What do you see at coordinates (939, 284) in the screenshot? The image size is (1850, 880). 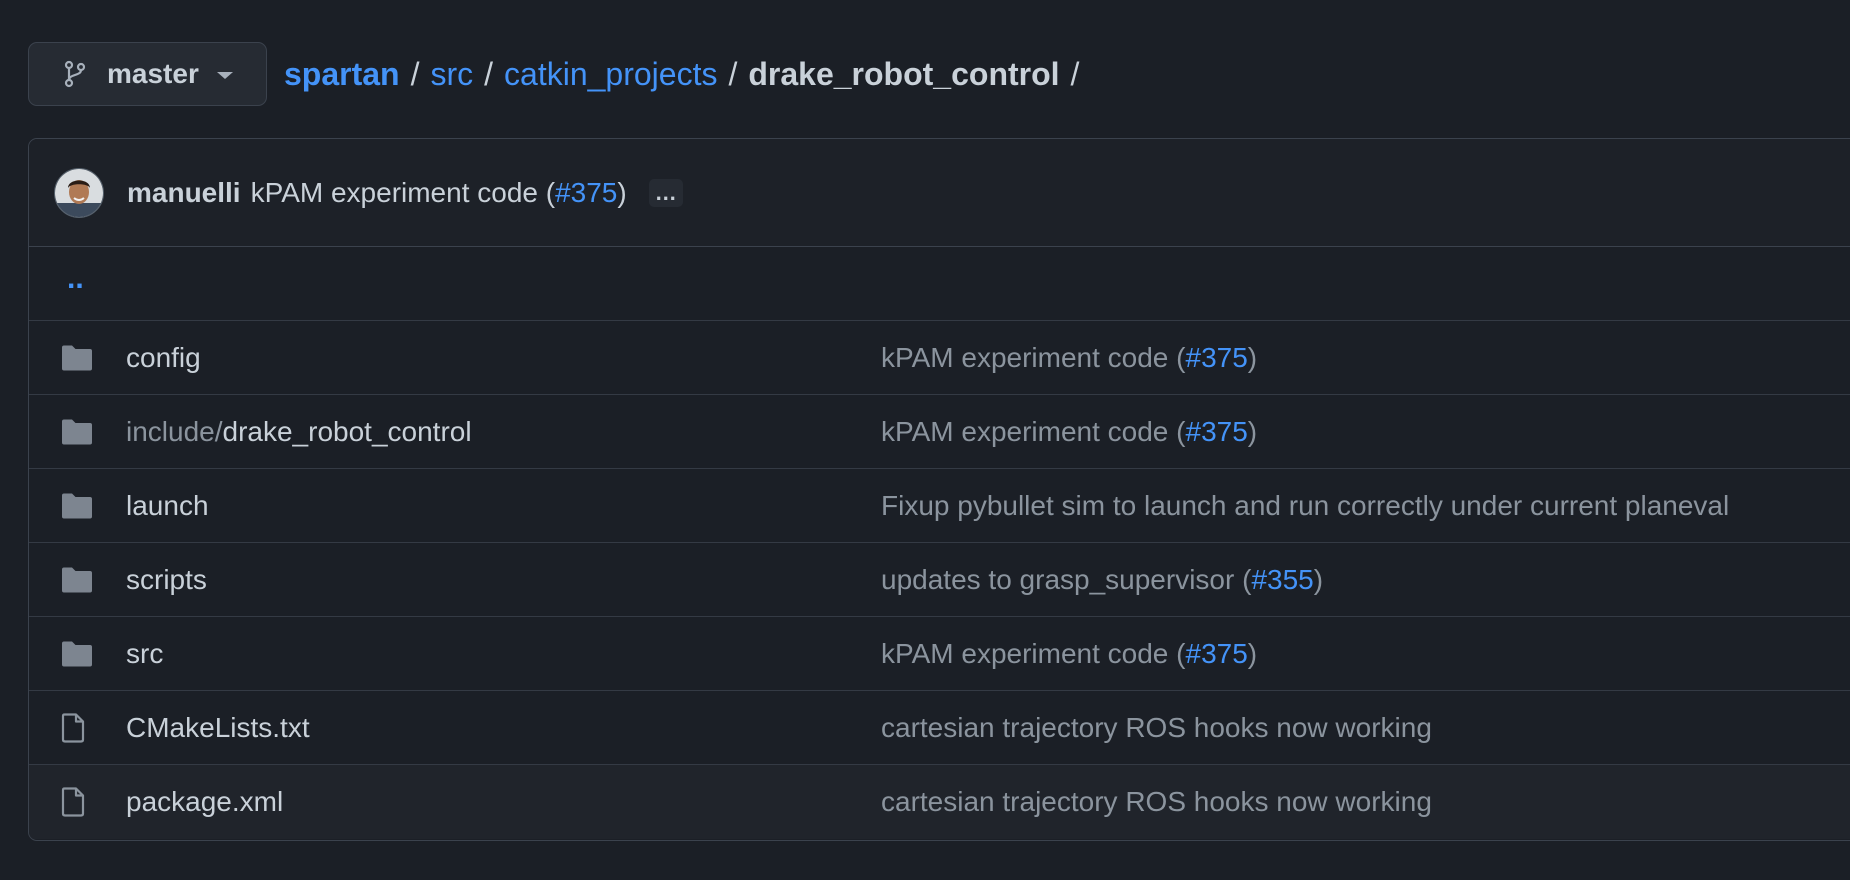 I see `parent-directory-row: ..` at bounding box center [939, 284].